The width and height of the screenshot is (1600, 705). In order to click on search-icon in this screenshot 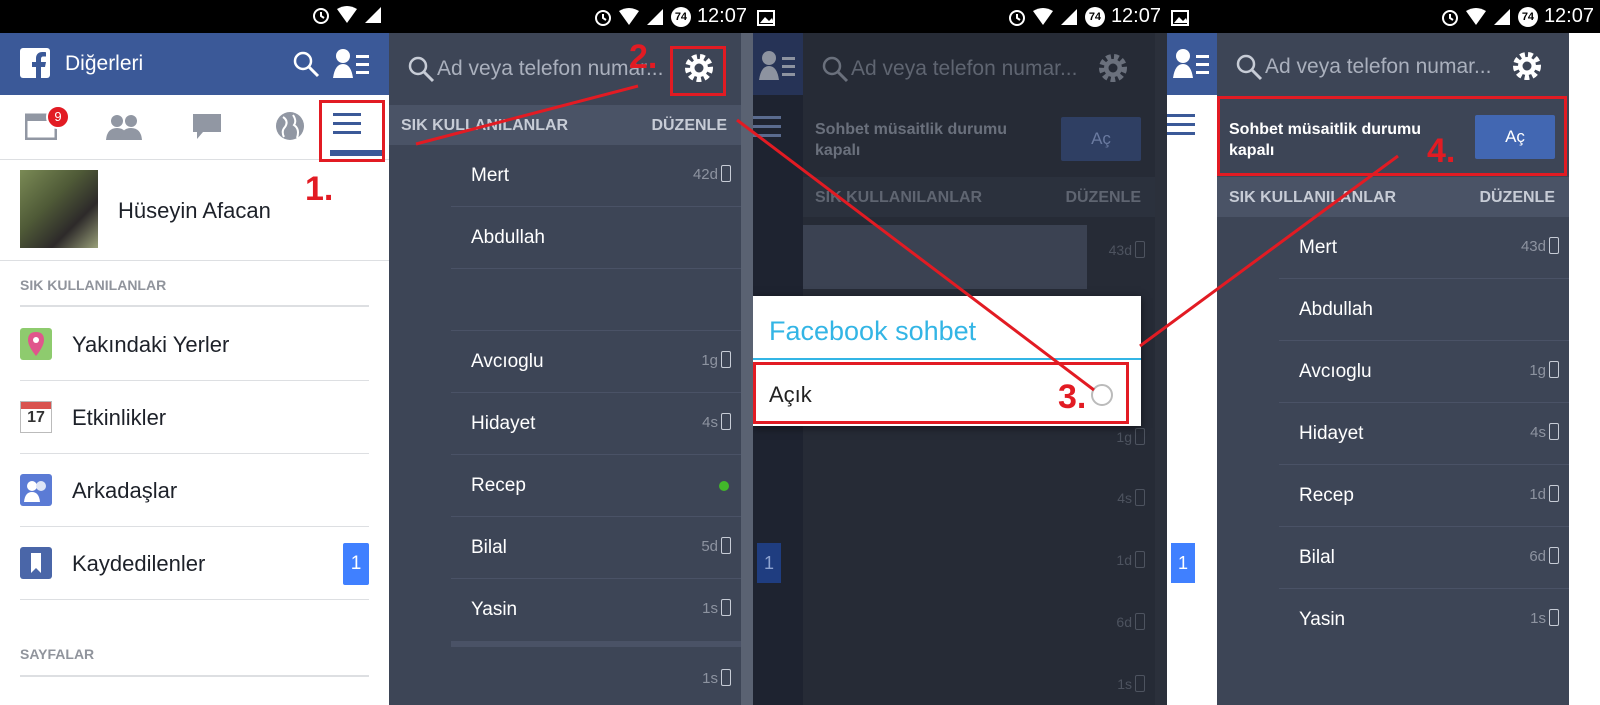, I will do `click(306, 64)`.